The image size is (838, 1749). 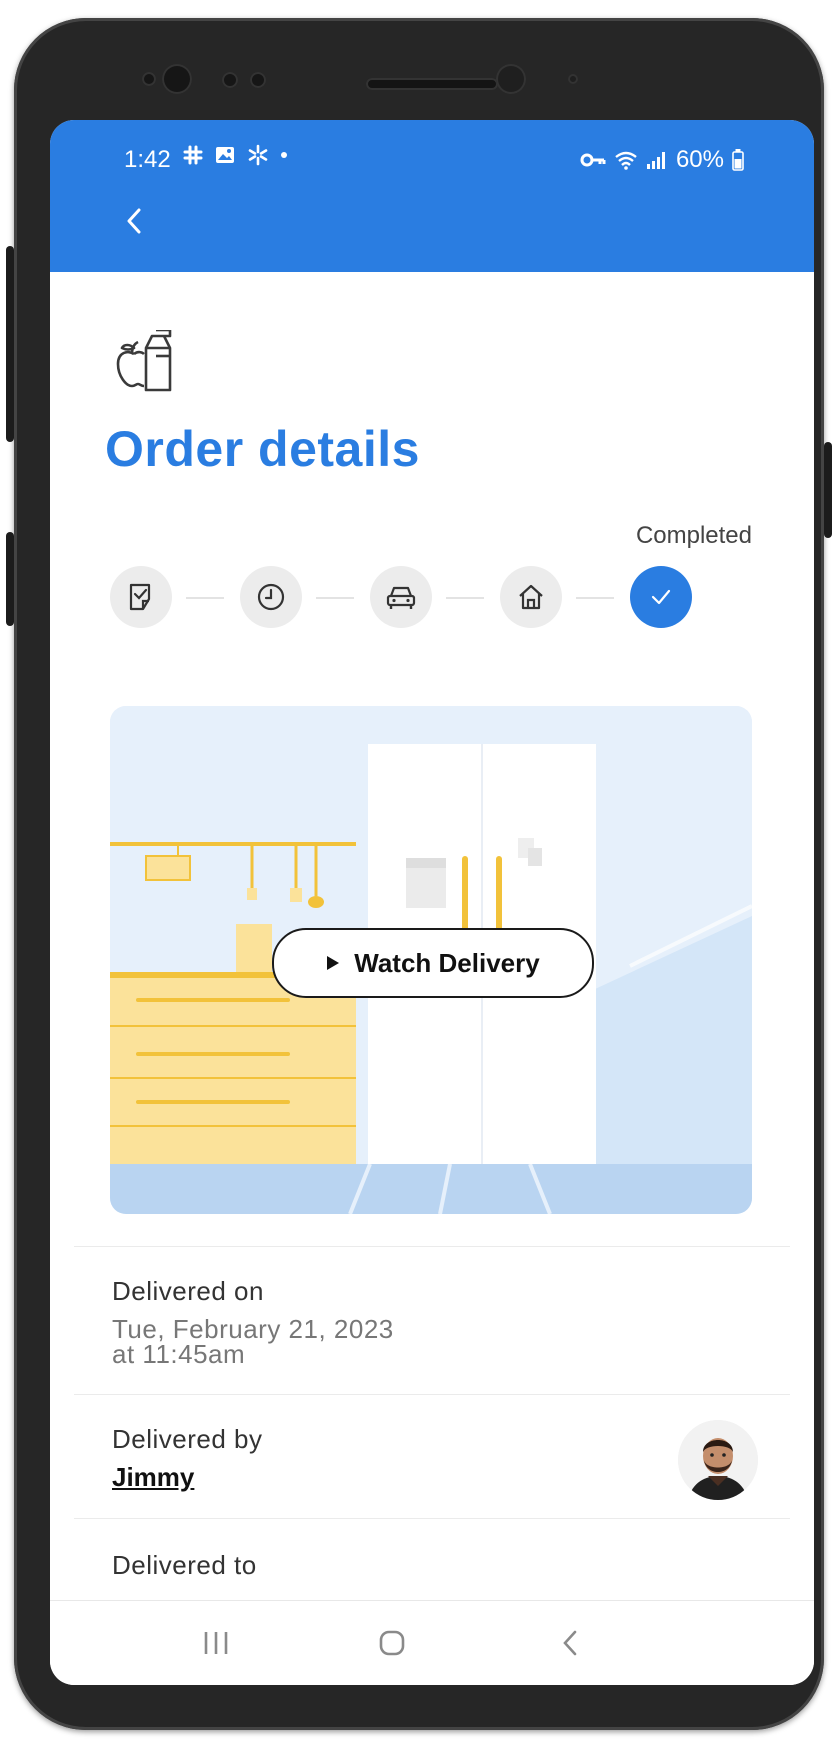 What do you see at coordinates (655, 160) in the screenshot?
I see `signal-icon` at bounding box center [655, 160].